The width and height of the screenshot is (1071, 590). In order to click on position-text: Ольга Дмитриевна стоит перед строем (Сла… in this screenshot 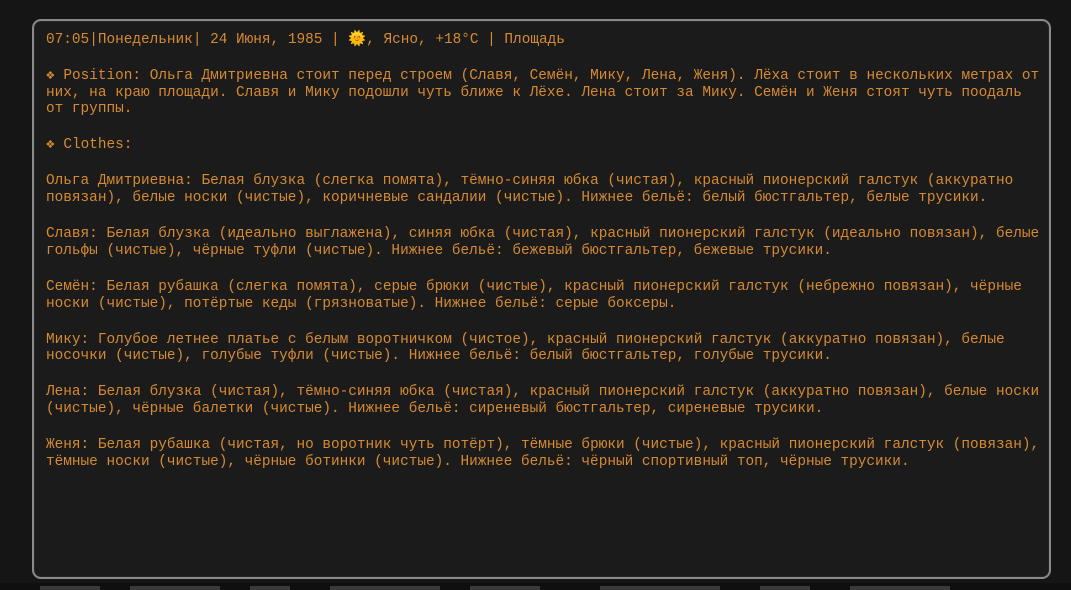, I will do `click(543, 93)`.